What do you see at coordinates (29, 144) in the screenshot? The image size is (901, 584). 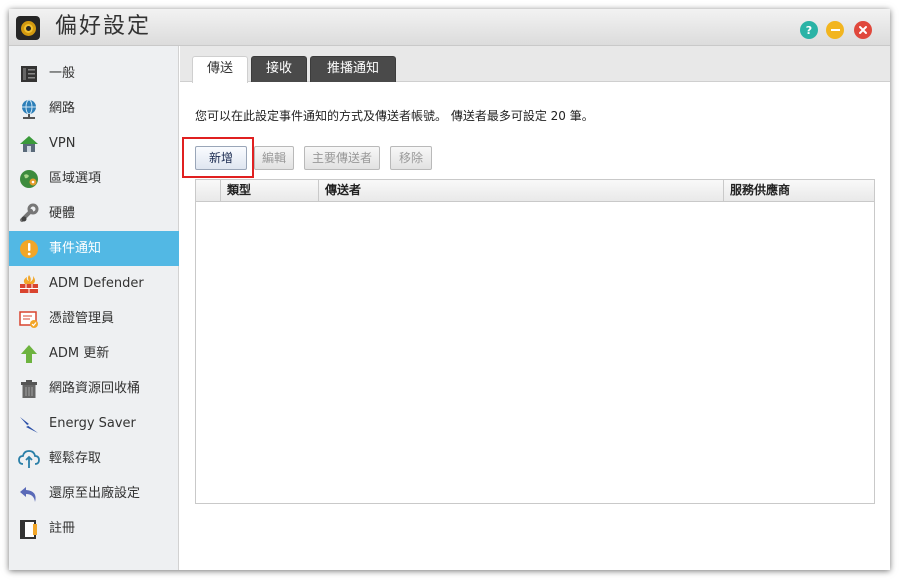 I see `vpn-house-icon` at bounding box center [29, 144].